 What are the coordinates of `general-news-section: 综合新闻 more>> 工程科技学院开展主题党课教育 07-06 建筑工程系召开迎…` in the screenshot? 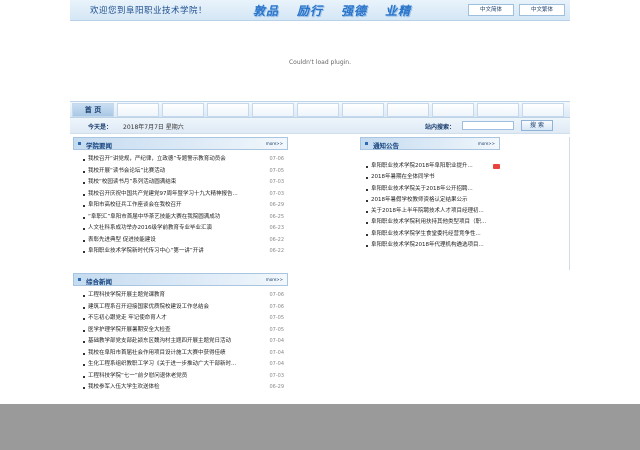 It's located at (180, 333).